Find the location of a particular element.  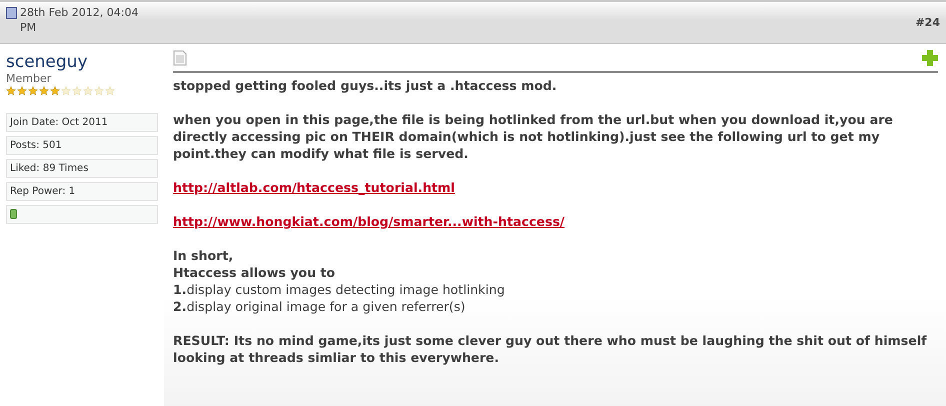

username: sceneguy is located at coordinates (47, 62).